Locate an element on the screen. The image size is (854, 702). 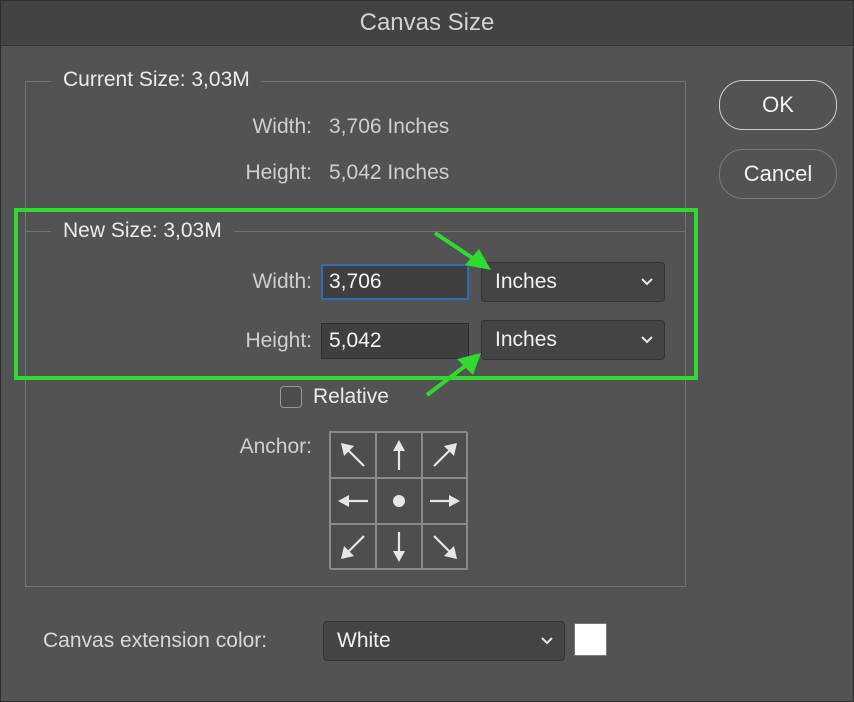
cancel-button: Cancel is located at coordinates (778, 174).